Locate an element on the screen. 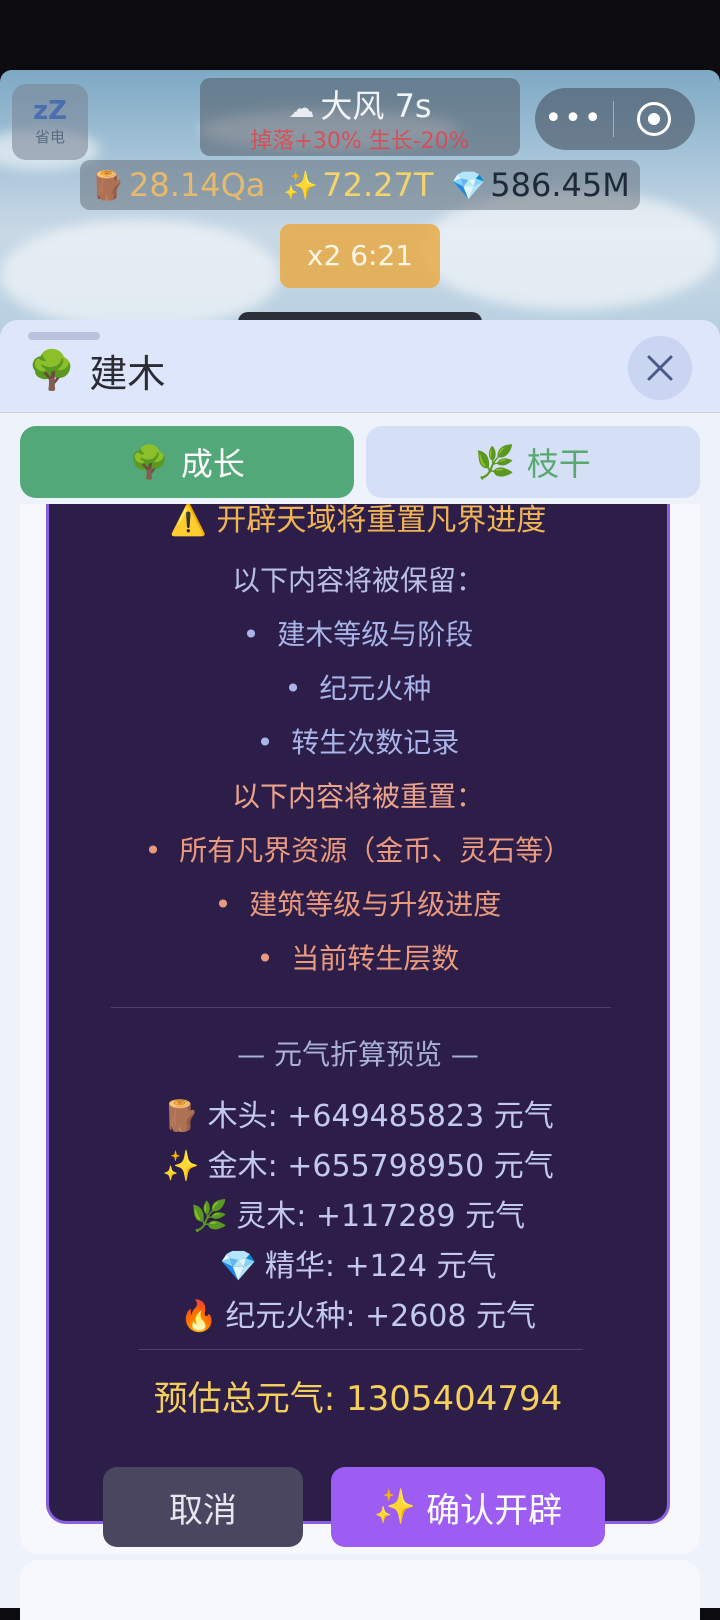  resource-wood: 🪵 28.14Qa is located at coordinates (177, 185).